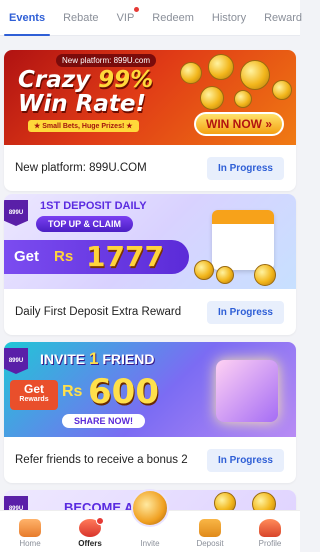 Image resolution: width=320 pixels, height=552 pixels. What do you see at coordinates (239, 124) in the screenshot?
I see `win-now-button: WIN NOW »` at bounding box center [239, 124].